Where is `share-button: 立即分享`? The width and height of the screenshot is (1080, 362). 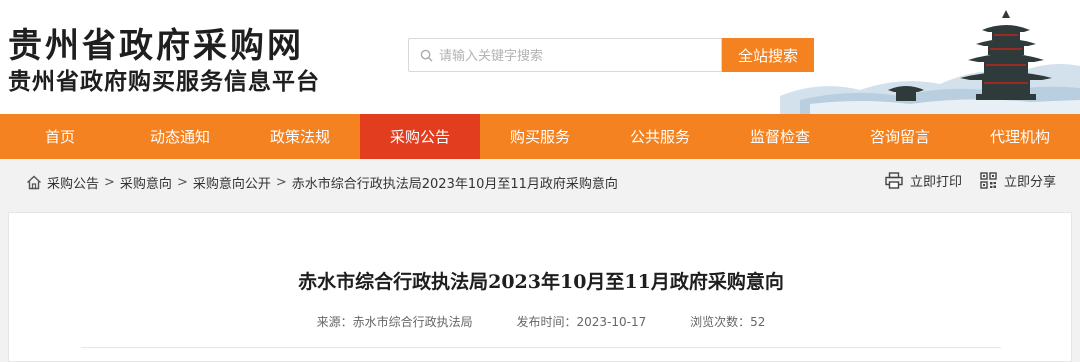
share-button: 立即分享 is located at coordinates (1018, 180).